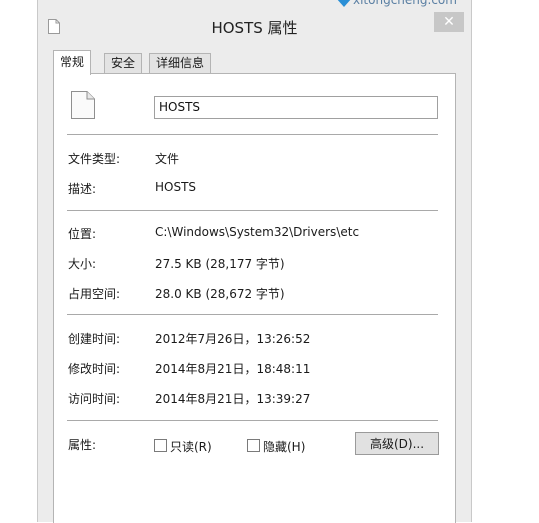 The width and height of the screenshot is (539, 523). I want to click on file-type-value: 文件, so click(167, 159).